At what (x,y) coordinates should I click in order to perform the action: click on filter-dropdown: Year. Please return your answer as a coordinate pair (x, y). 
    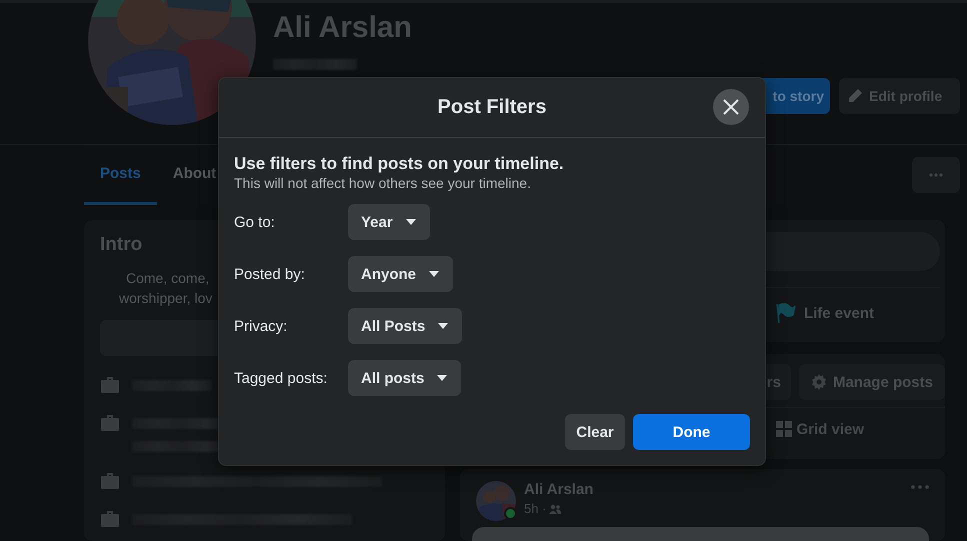
    Looking at the image, I should click on (389, 222).